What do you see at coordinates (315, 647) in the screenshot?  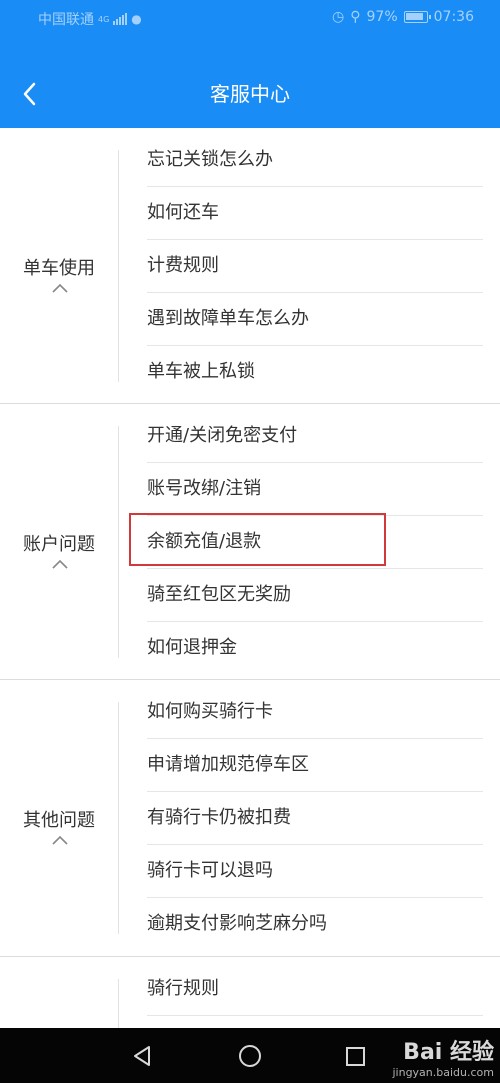 I see `faq-item: 如何退押金` at bounding box center [315, 647].